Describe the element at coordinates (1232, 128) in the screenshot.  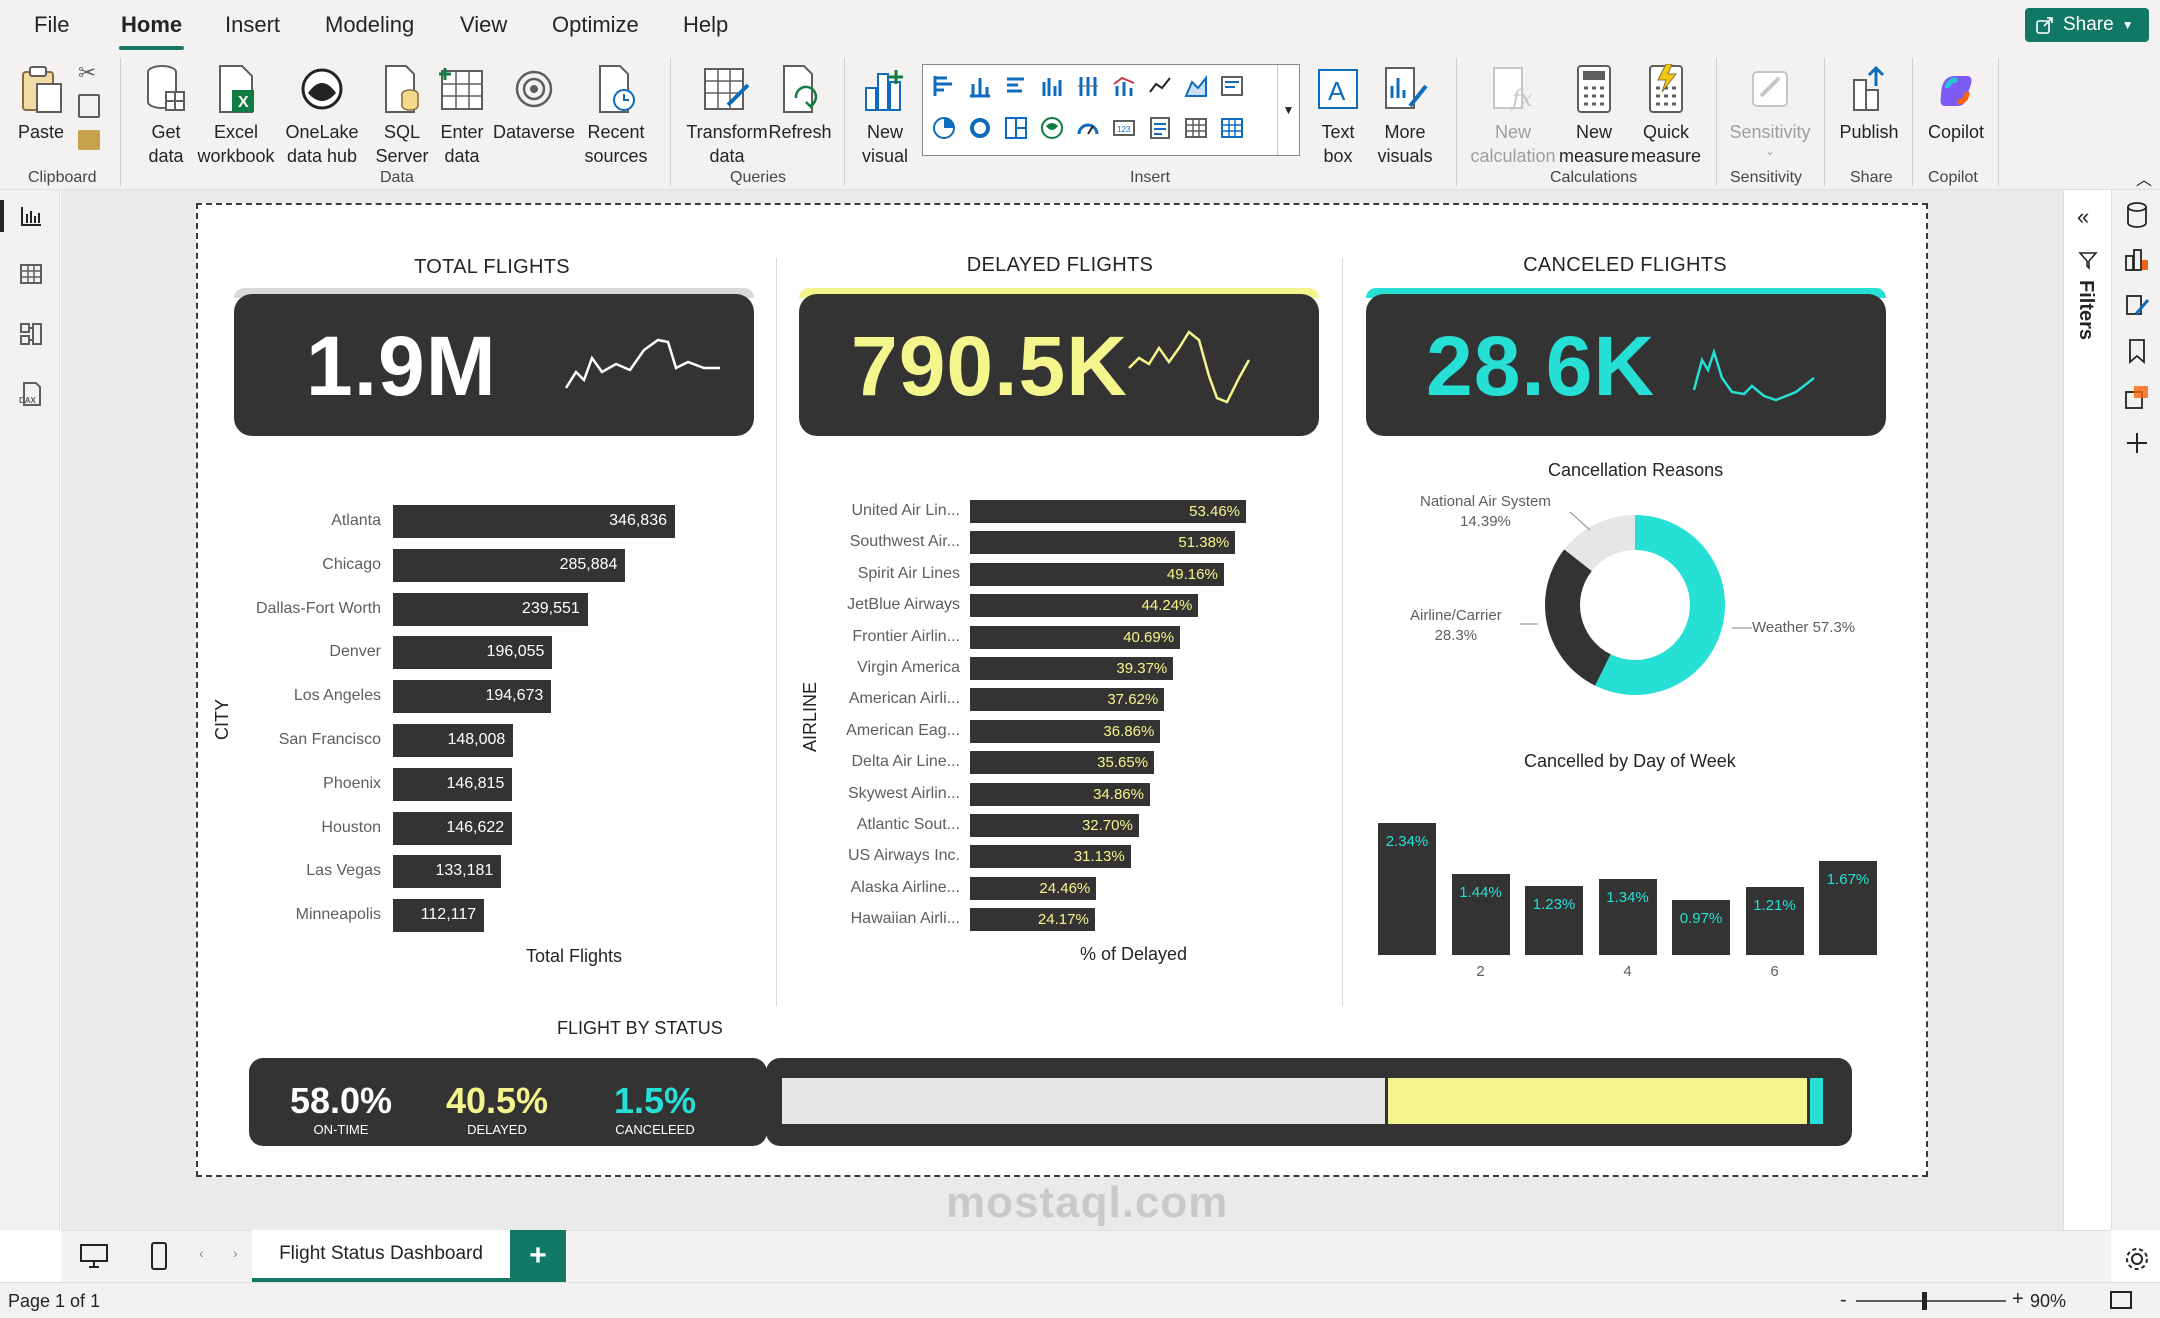
I see `matrix-icon` at that location.